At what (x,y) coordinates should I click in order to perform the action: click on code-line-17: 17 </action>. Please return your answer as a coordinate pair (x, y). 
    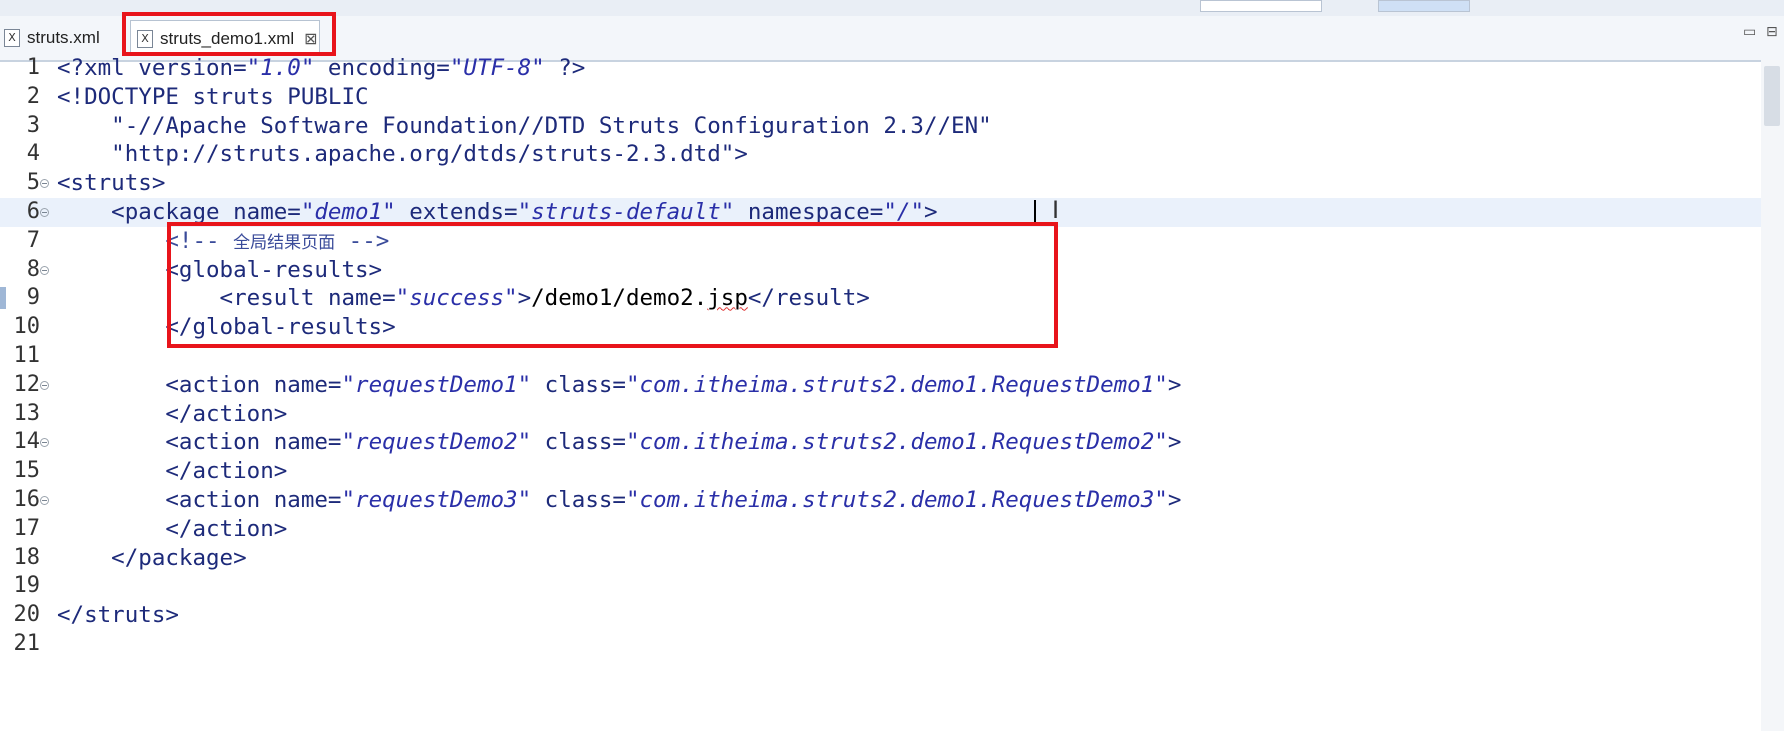
    Looking at the image, I should click on (892, 529).